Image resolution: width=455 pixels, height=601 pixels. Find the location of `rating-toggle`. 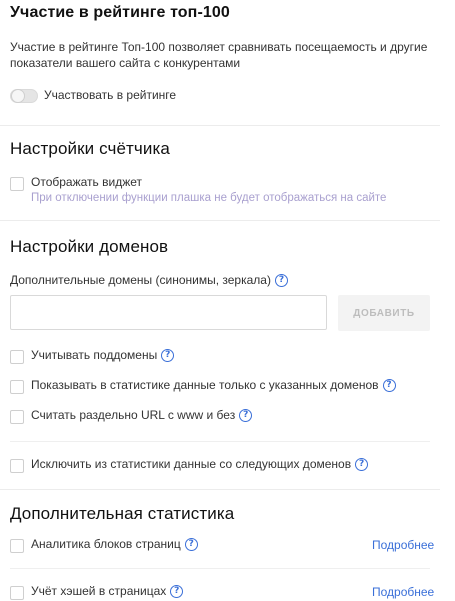

rating-toggle is located at coordinates (24, 96).